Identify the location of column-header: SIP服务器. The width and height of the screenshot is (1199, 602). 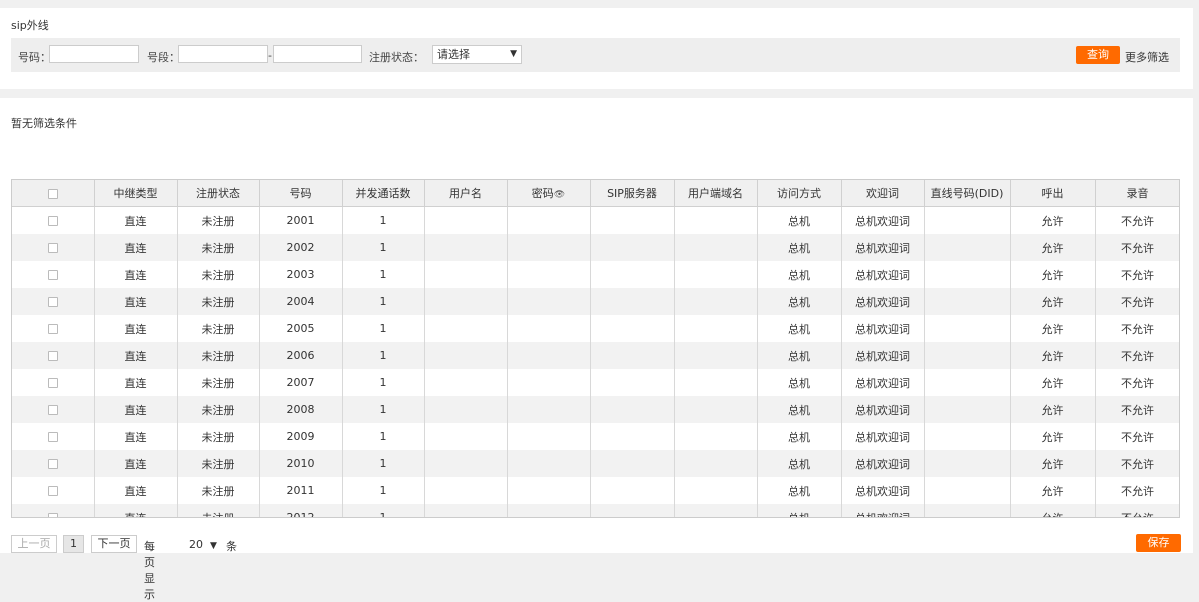
(632, 193).